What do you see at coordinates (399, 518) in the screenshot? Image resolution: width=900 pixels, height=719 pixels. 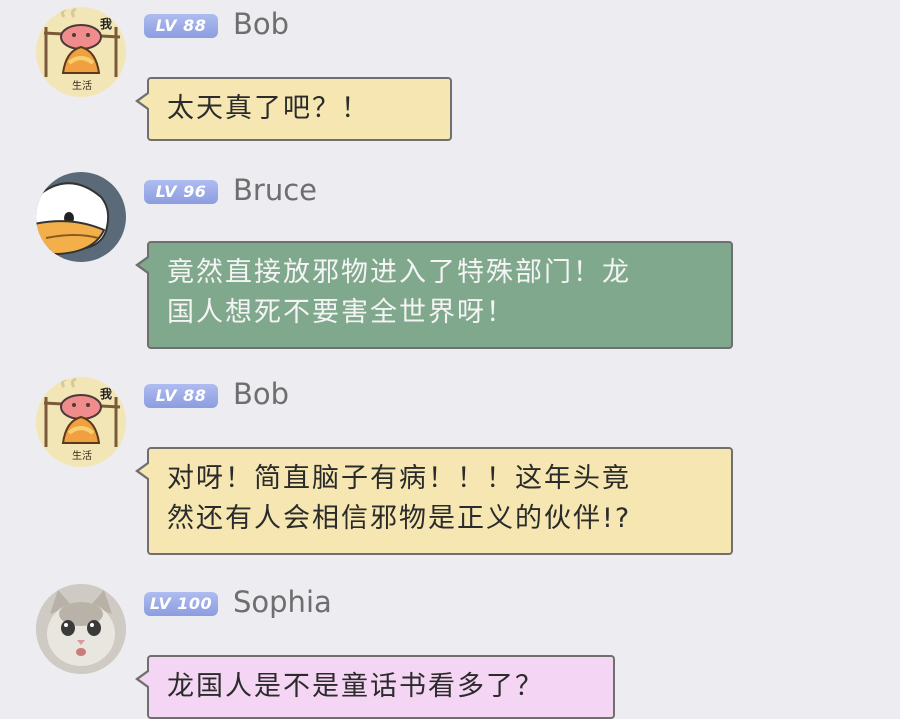 I see `message-text: 然还有人会相信邪物是正义的伙伴!?` at bounding box center [399, 518].